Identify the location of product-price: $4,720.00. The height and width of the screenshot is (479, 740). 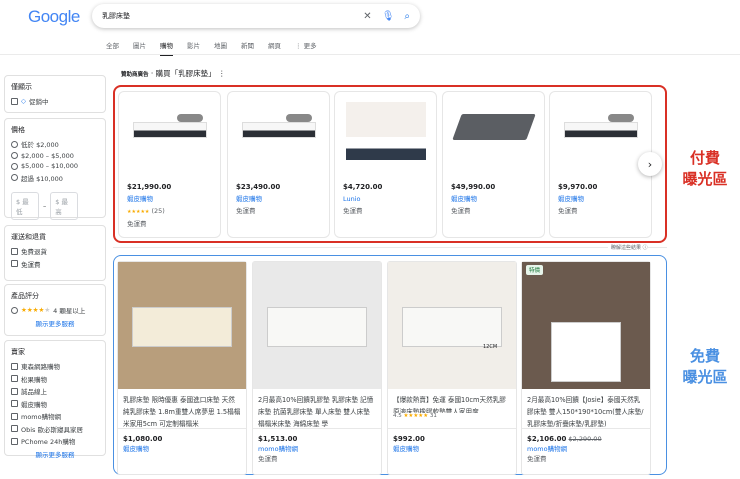
(363, 187).